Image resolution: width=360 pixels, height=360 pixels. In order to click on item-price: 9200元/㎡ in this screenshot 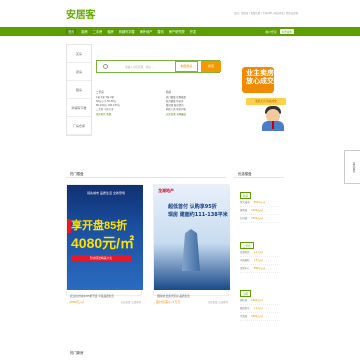, I will do `click(257, 210)`.